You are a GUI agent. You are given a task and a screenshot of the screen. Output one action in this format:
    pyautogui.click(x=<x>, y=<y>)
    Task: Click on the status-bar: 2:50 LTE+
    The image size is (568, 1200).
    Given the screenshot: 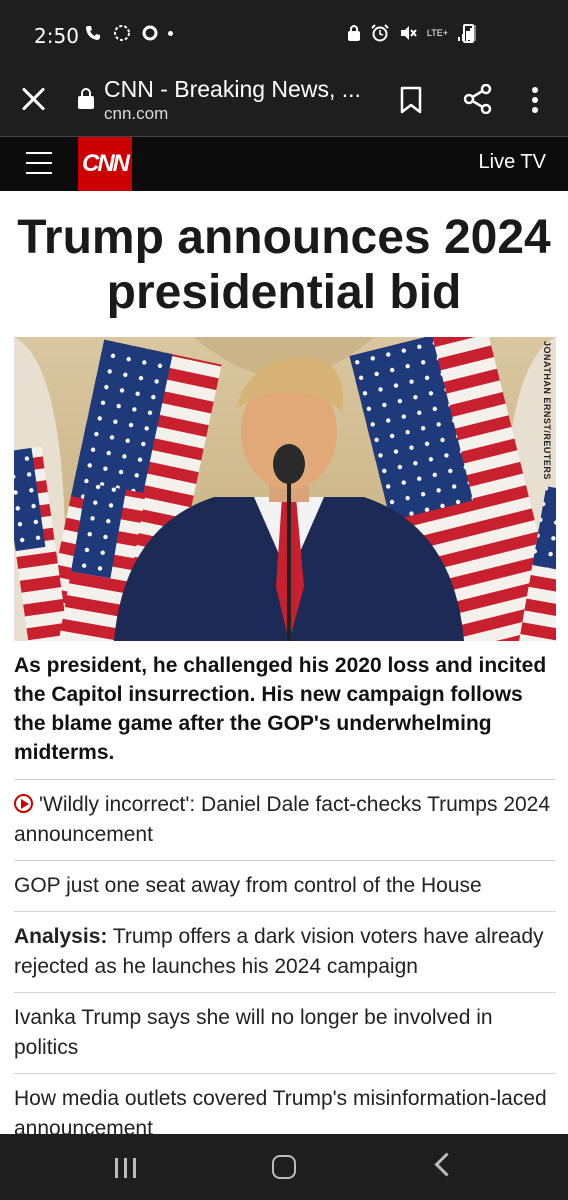 What is the action you would take?
    pyautogui.click(x=284, y=33)
    